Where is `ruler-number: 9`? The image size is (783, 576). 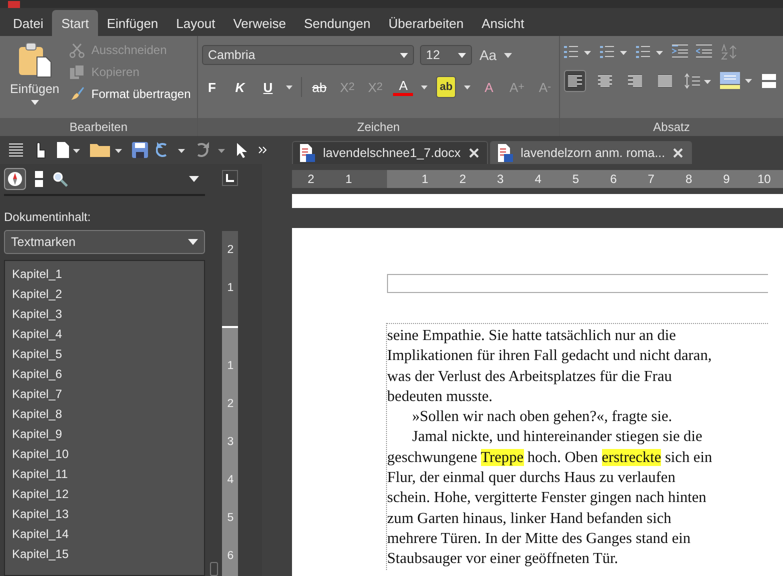 ruler-number: 9 is located at coordinates (726, 179).